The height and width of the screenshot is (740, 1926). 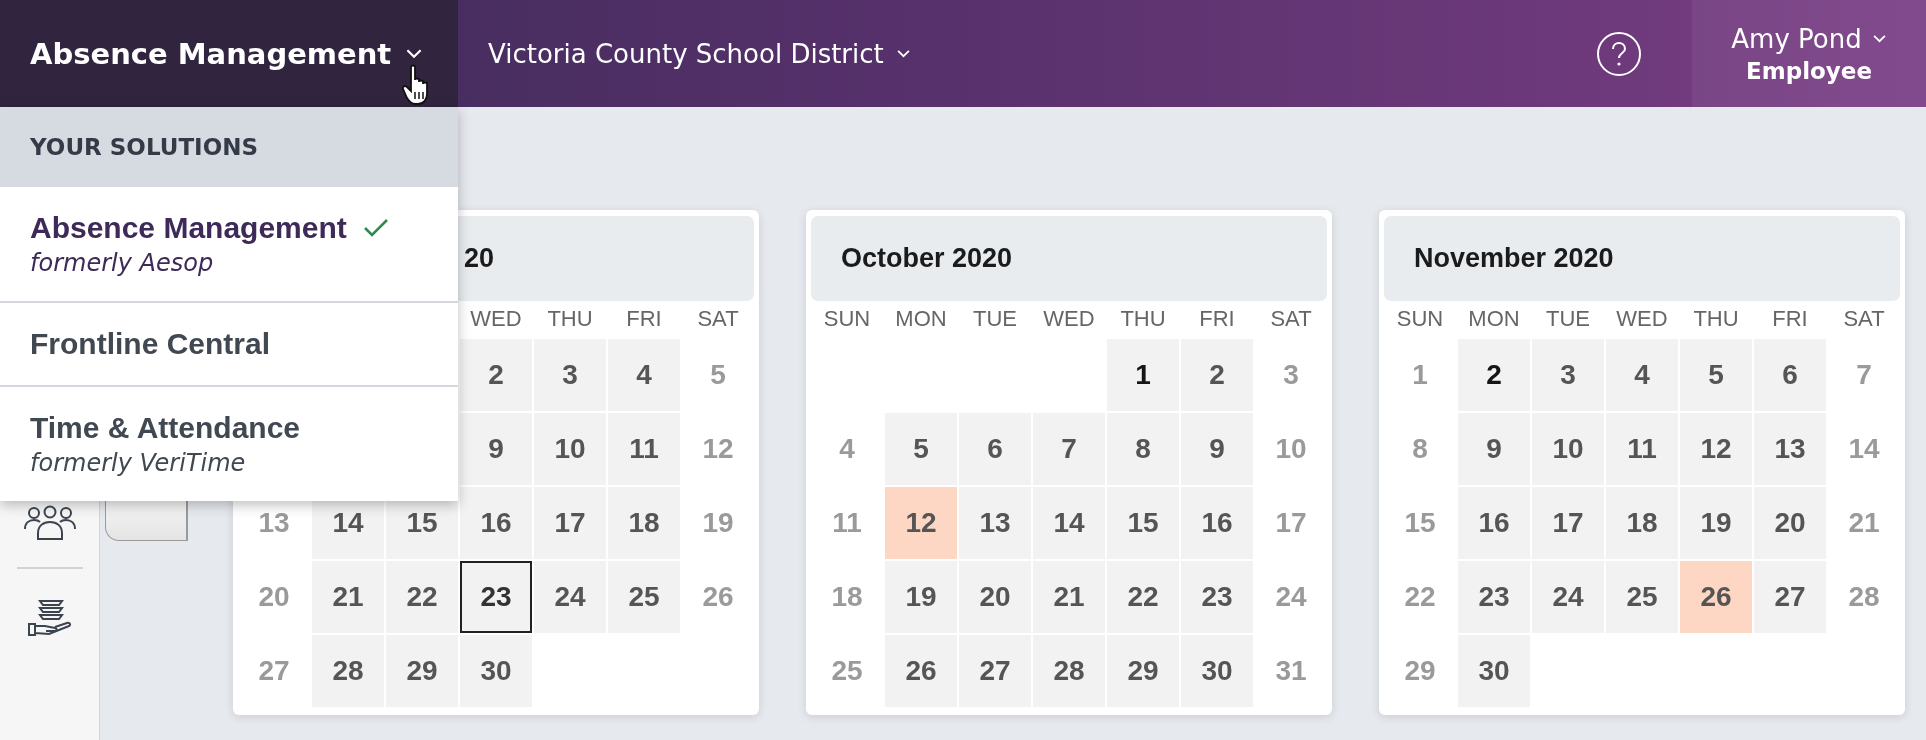 What do you see at coordinates (150, 344) in the screenshot?
I see `menu-item-title: Frontline Central` at bounding box center [150, 344].